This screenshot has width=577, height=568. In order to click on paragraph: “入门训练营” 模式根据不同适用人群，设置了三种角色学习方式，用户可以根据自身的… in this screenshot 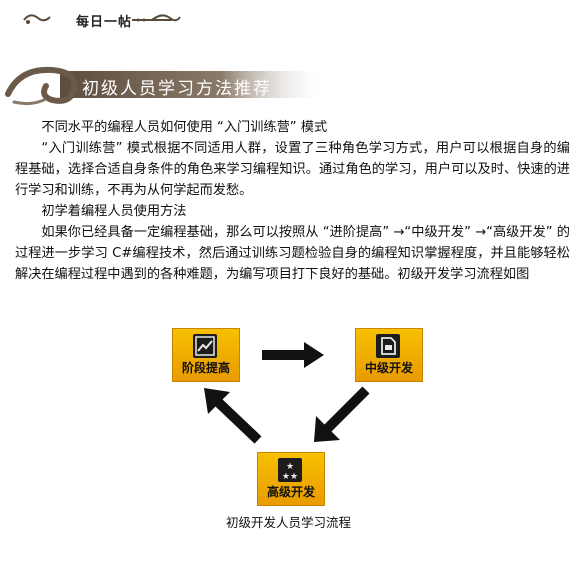, I will do `click(292, 169)`.